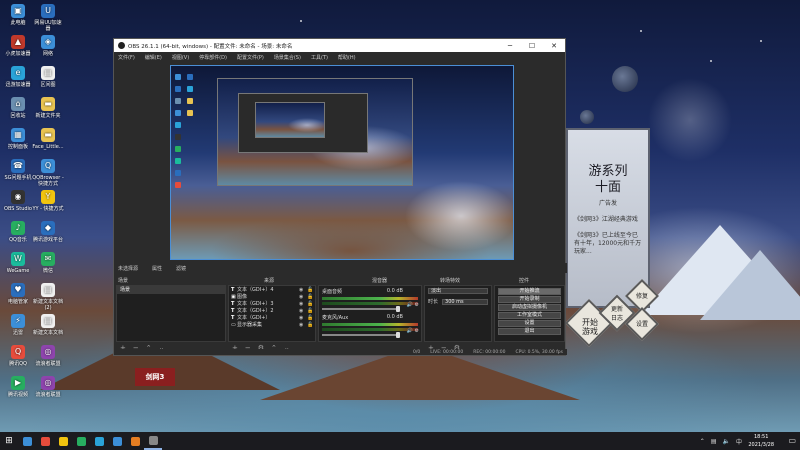 The image size is (800, 450). What do you see at coordinates (48, 263) in the screenshot?
I see `desktop-icon: ✉ 微信` at bounding box center [48, 263].